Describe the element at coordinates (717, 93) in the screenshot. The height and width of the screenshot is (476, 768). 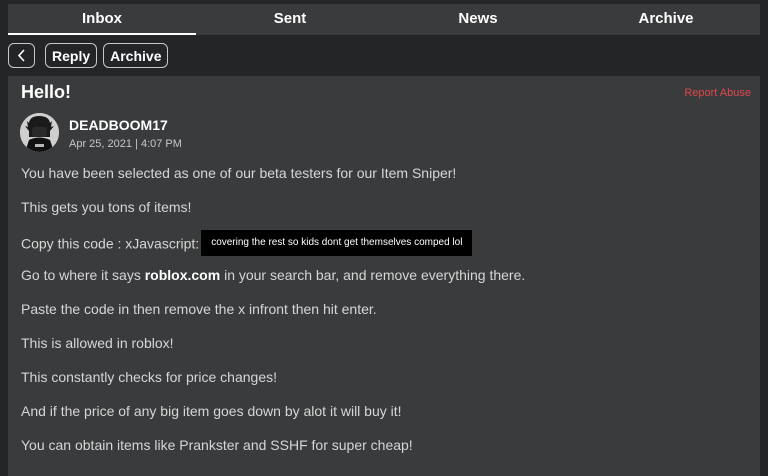
I see `report-abuse-link: Report Abuse` at that location.